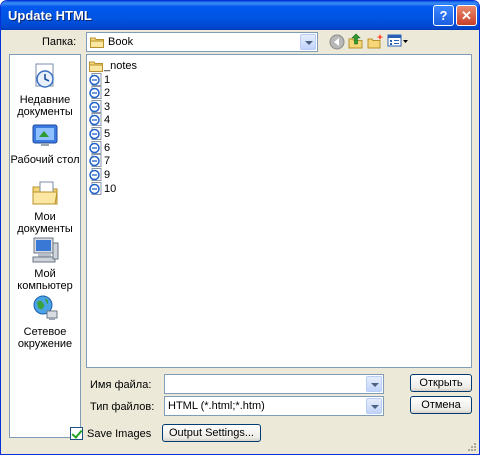 The image size is (480, 455). What do you see at coordinates (107, 119) in the screenshot?
I see `file-name: 4` at bounding box center [107, 119].